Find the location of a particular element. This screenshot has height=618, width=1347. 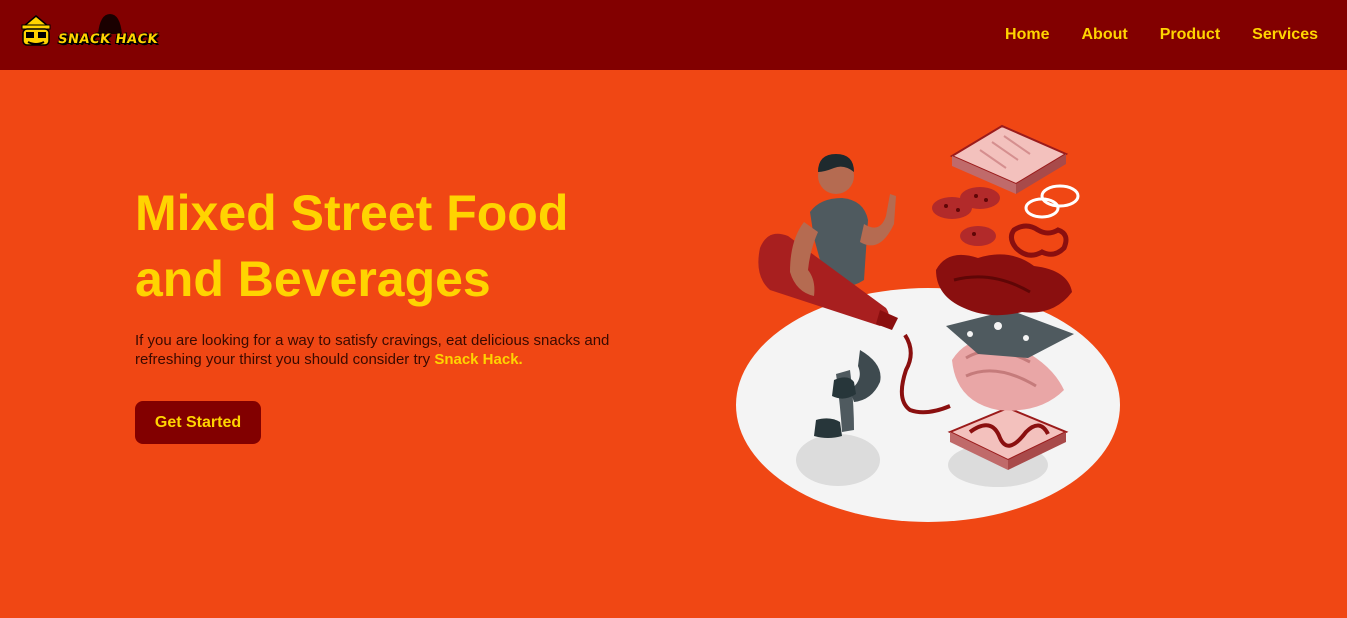

nav-link-home: Home is located at coordinates (1027, 34).